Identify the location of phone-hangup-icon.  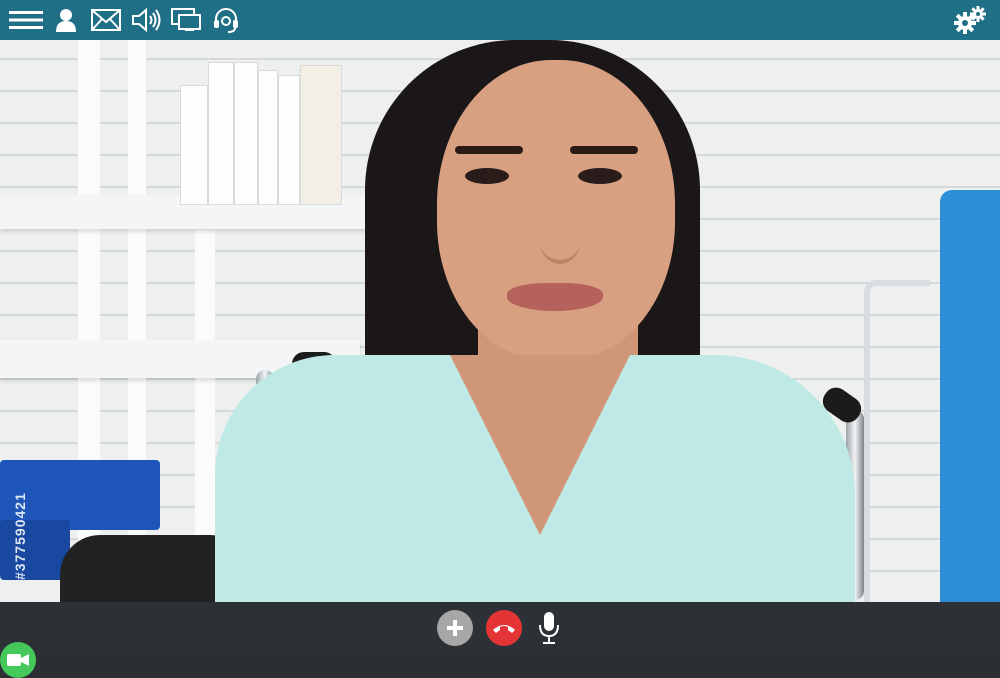
(504, 629).